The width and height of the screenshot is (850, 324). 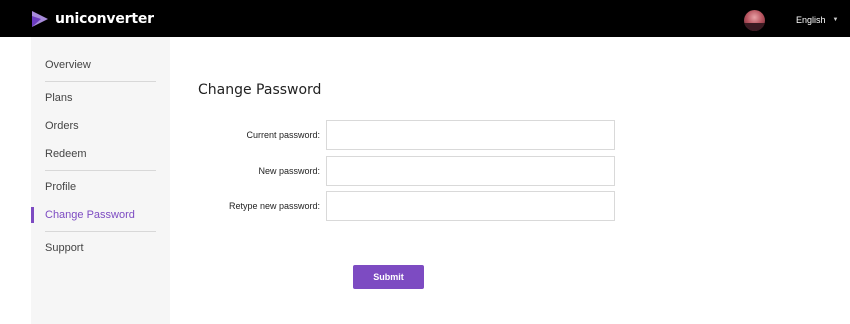 I want to click on user-avatar, so click(x=754, y=20).